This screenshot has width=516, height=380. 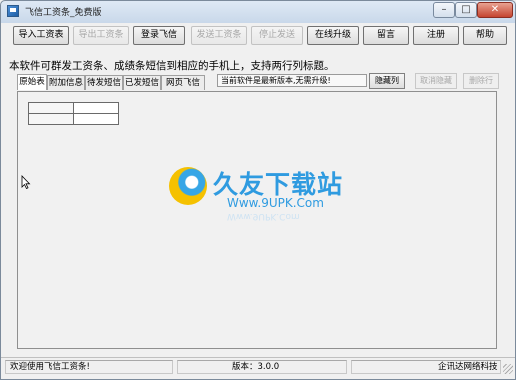 I want to click on watermark: 久友下载站 Www.9UPK.Com Www.9UPK.Com, so click(x=259, y=193).